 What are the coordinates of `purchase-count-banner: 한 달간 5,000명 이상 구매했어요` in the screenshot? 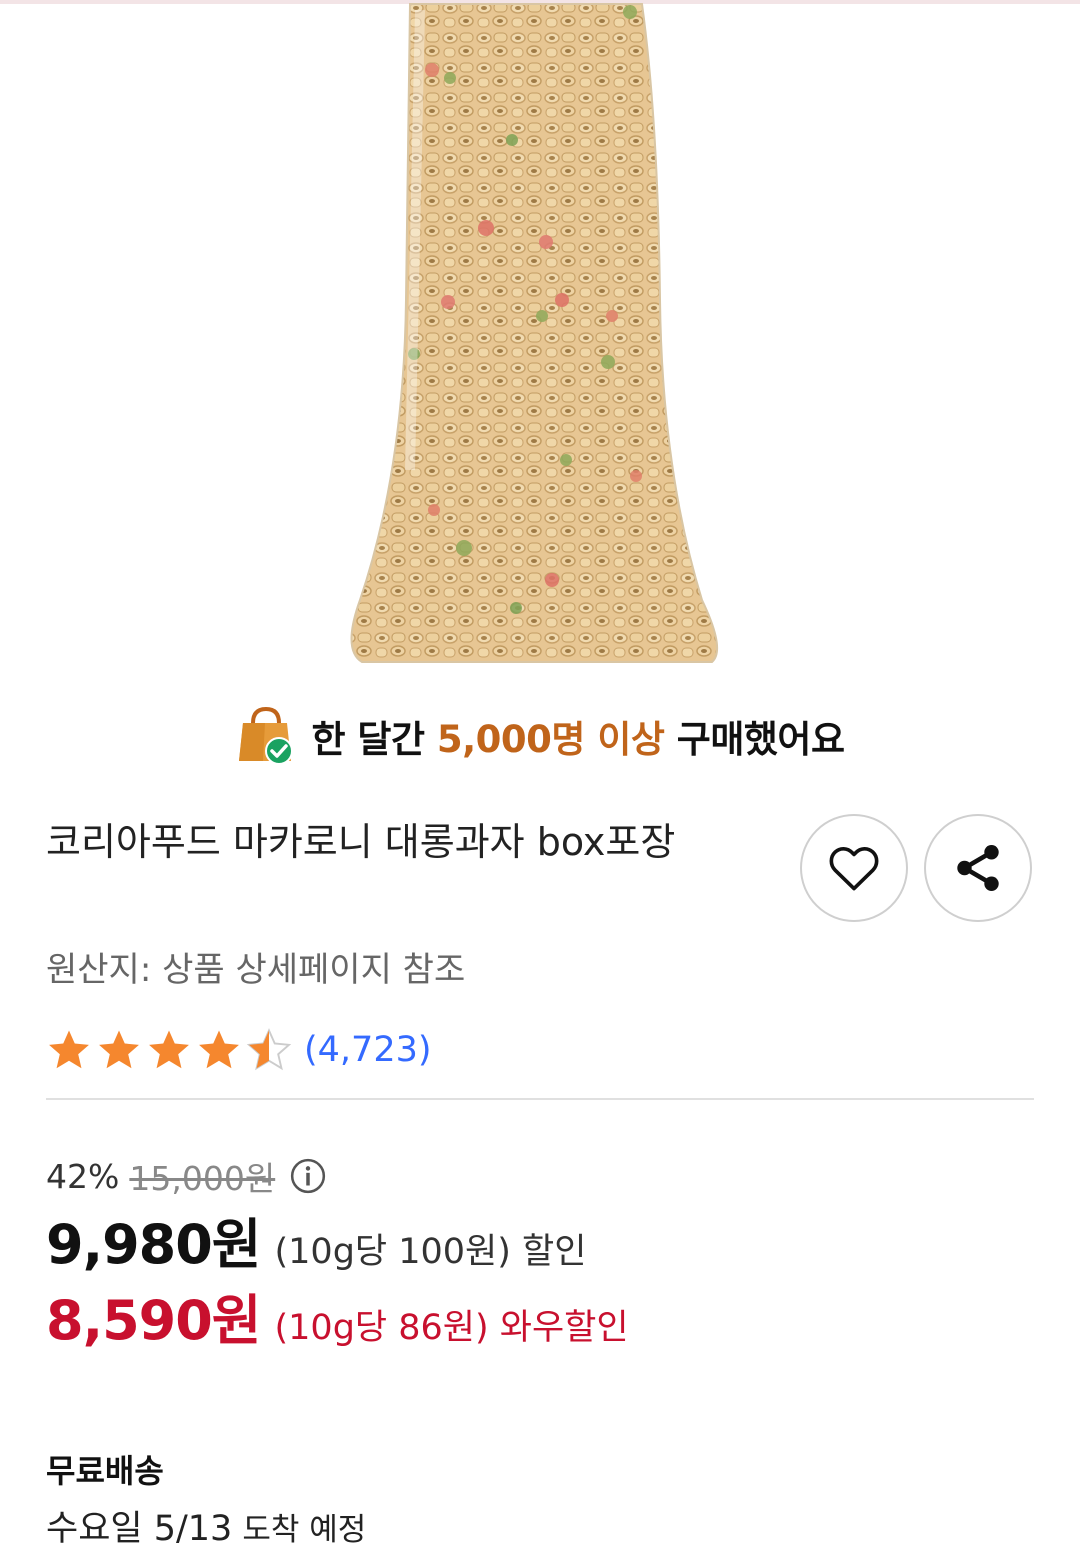 It's located at (540, 736).